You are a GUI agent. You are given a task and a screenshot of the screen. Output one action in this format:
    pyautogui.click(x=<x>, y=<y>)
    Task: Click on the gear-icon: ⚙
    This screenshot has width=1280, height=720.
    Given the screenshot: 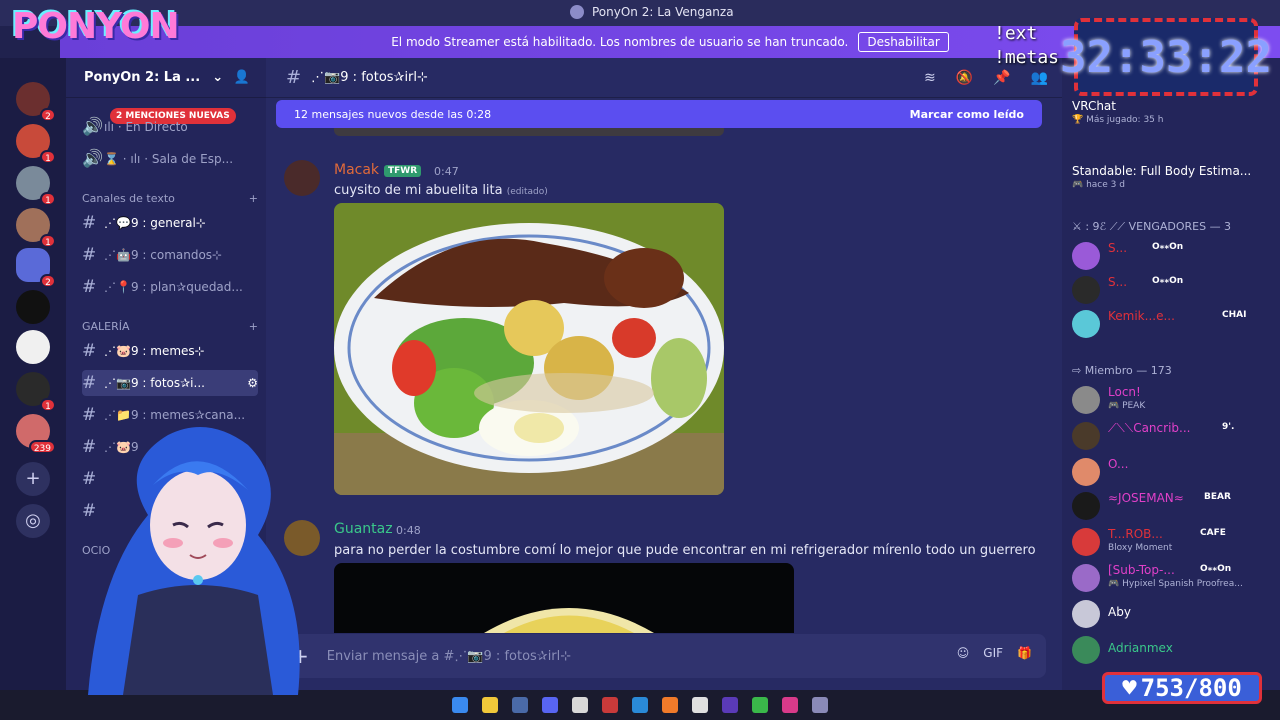 What is the action you would take?
    pyautogui.click(x=252, y=383)
    